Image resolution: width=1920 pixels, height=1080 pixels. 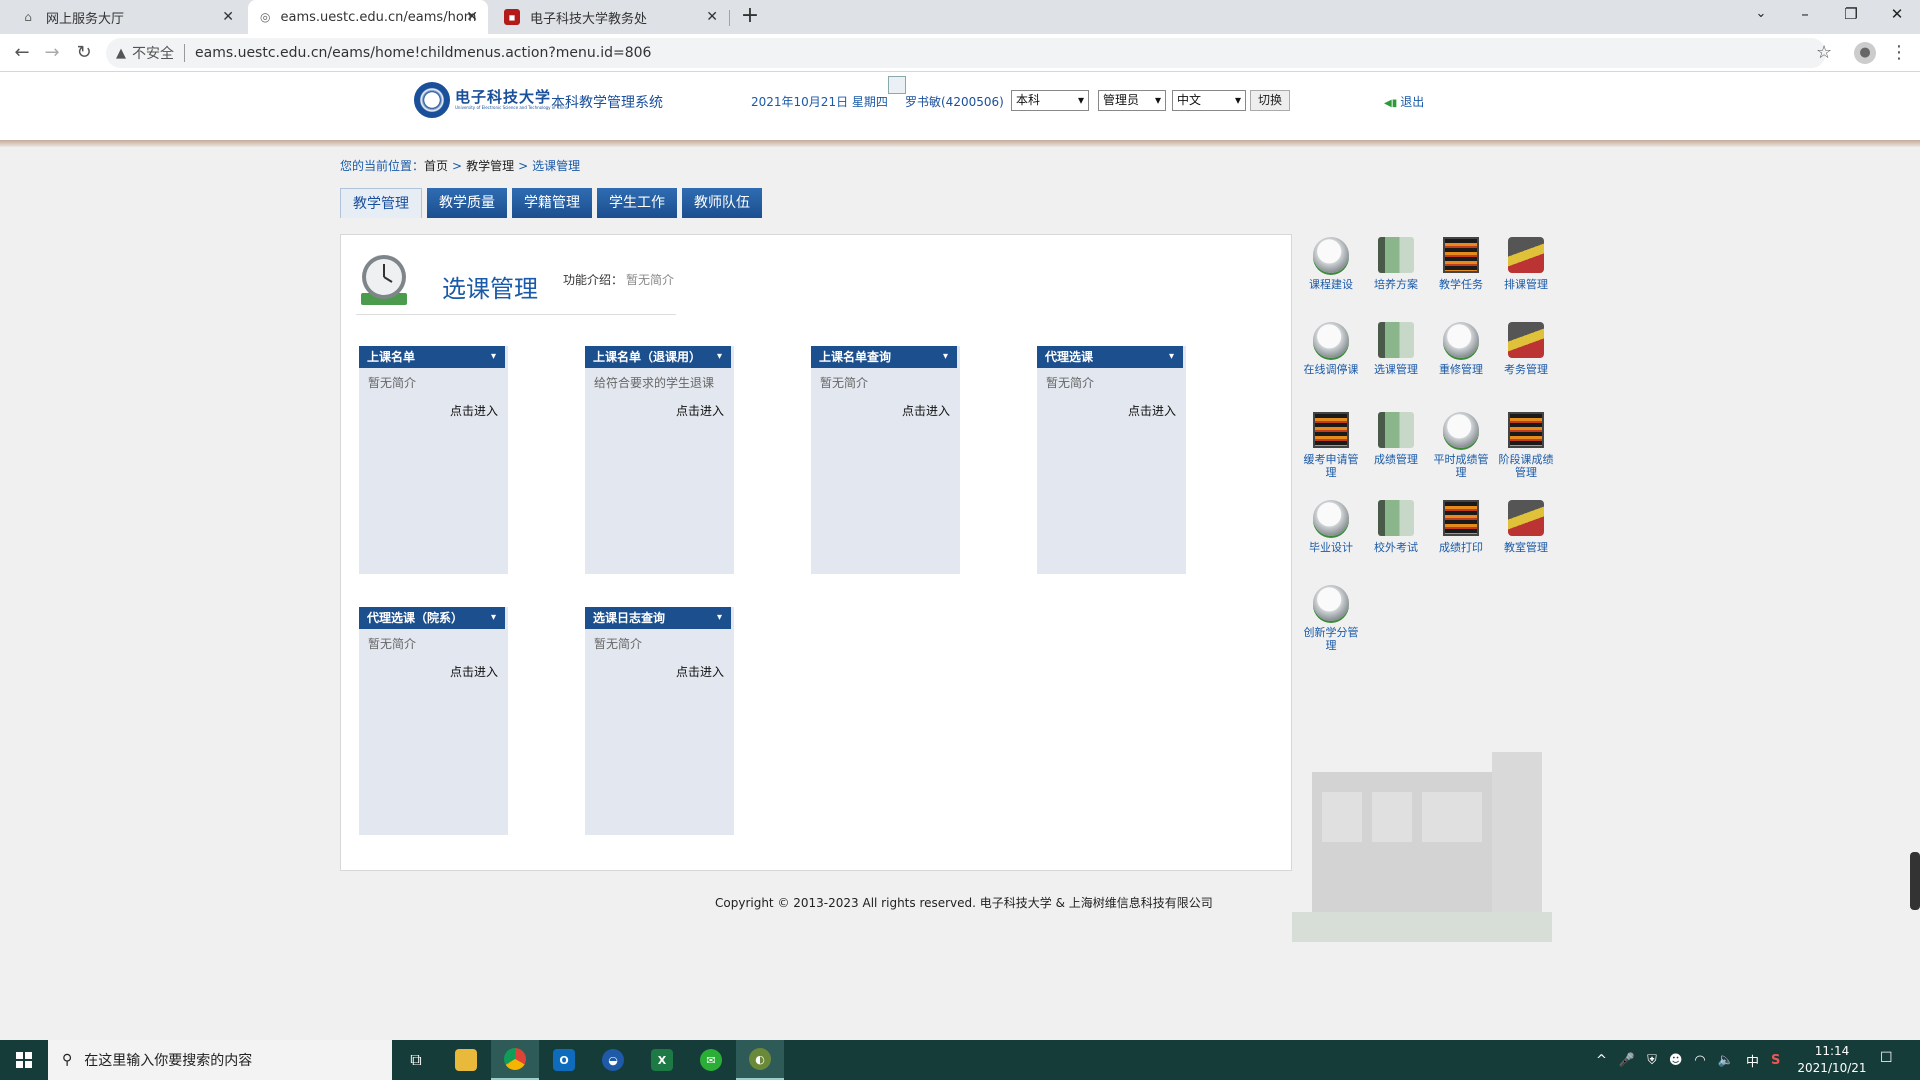 I want to click on browser-tab-eams: ◎ eams.uestc.edu.cn/eams/hom ✕, so click(x=368, y=17).